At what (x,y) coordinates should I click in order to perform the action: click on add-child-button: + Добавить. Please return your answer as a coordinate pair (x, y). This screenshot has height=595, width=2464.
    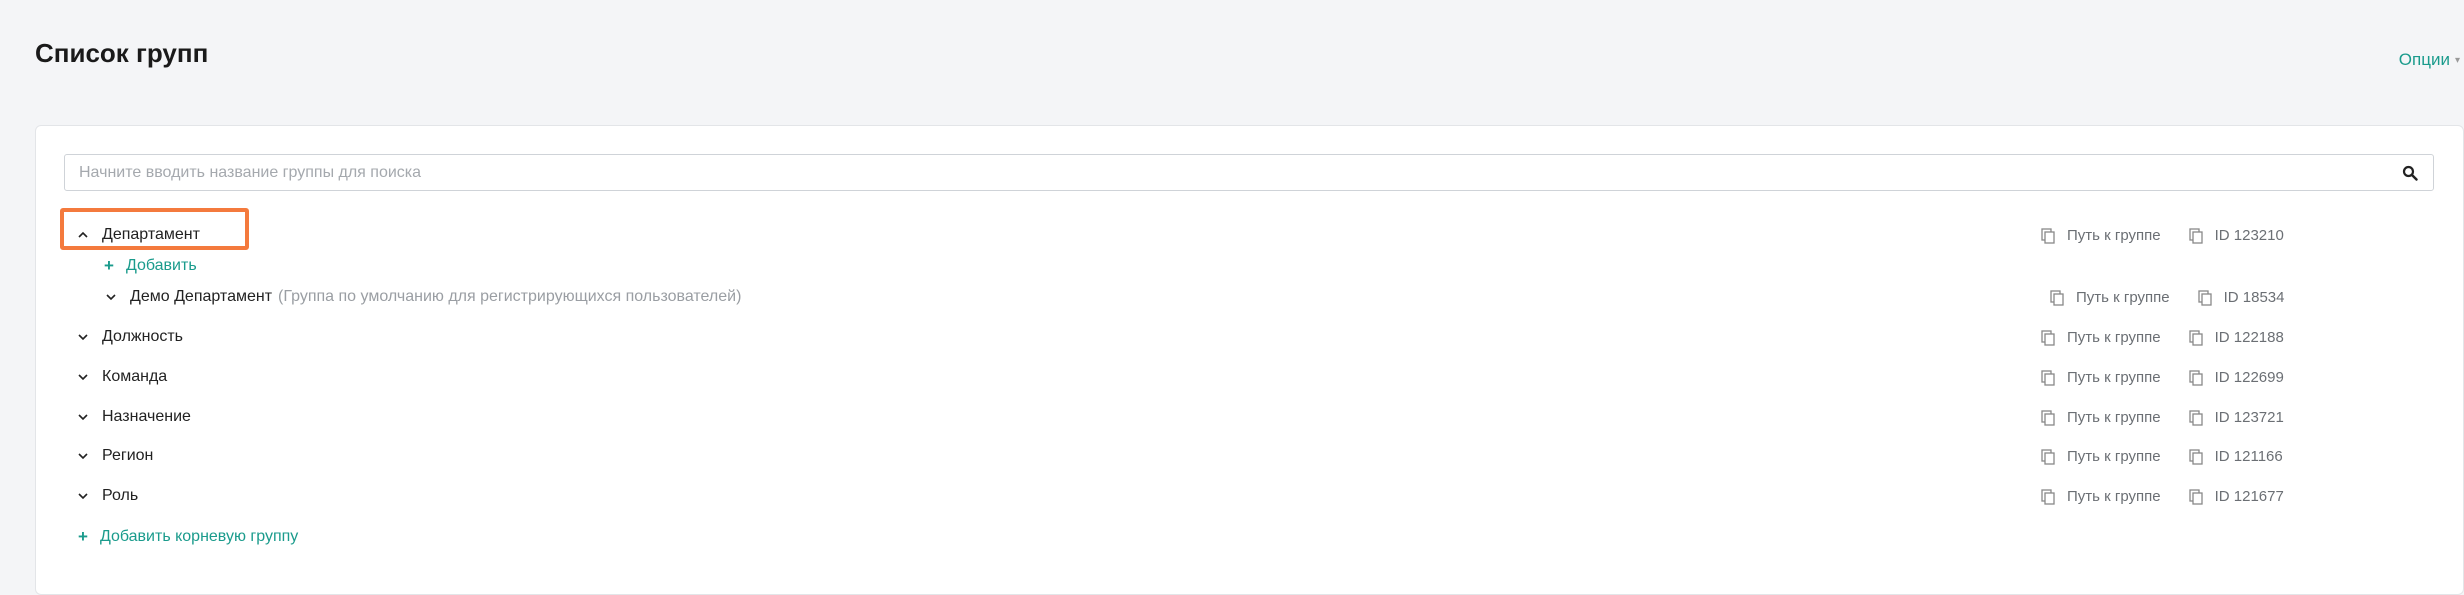
    Looking at the image, I should click on (150, 266).